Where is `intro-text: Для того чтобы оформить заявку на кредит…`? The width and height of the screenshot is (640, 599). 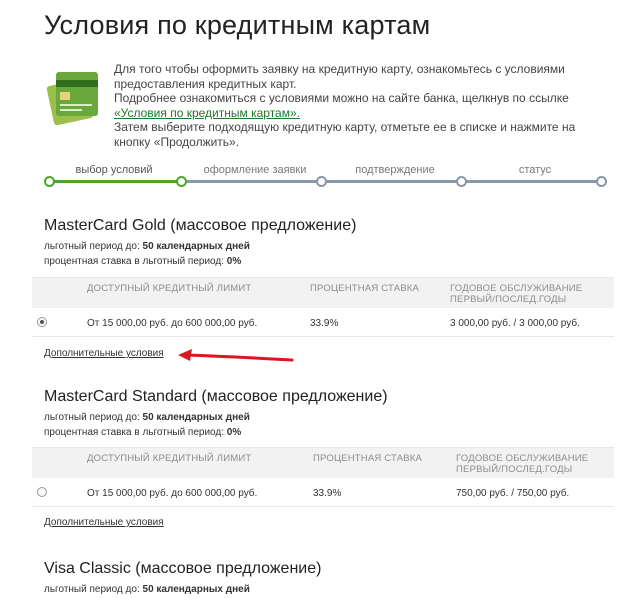
intro-text: Для того чтобы оформить заявку на кредит… is located at coordinates (354, 106).